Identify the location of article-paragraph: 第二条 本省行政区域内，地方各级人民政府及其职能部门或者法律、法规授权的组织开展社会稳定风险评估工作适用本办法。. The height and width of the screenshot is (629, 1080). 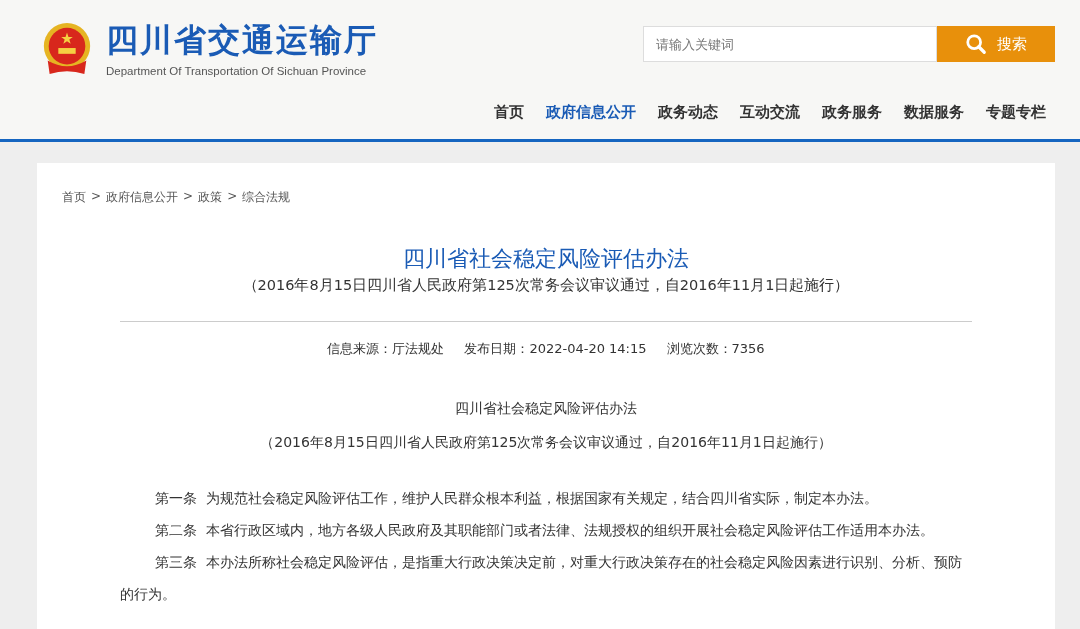
(544, 530).